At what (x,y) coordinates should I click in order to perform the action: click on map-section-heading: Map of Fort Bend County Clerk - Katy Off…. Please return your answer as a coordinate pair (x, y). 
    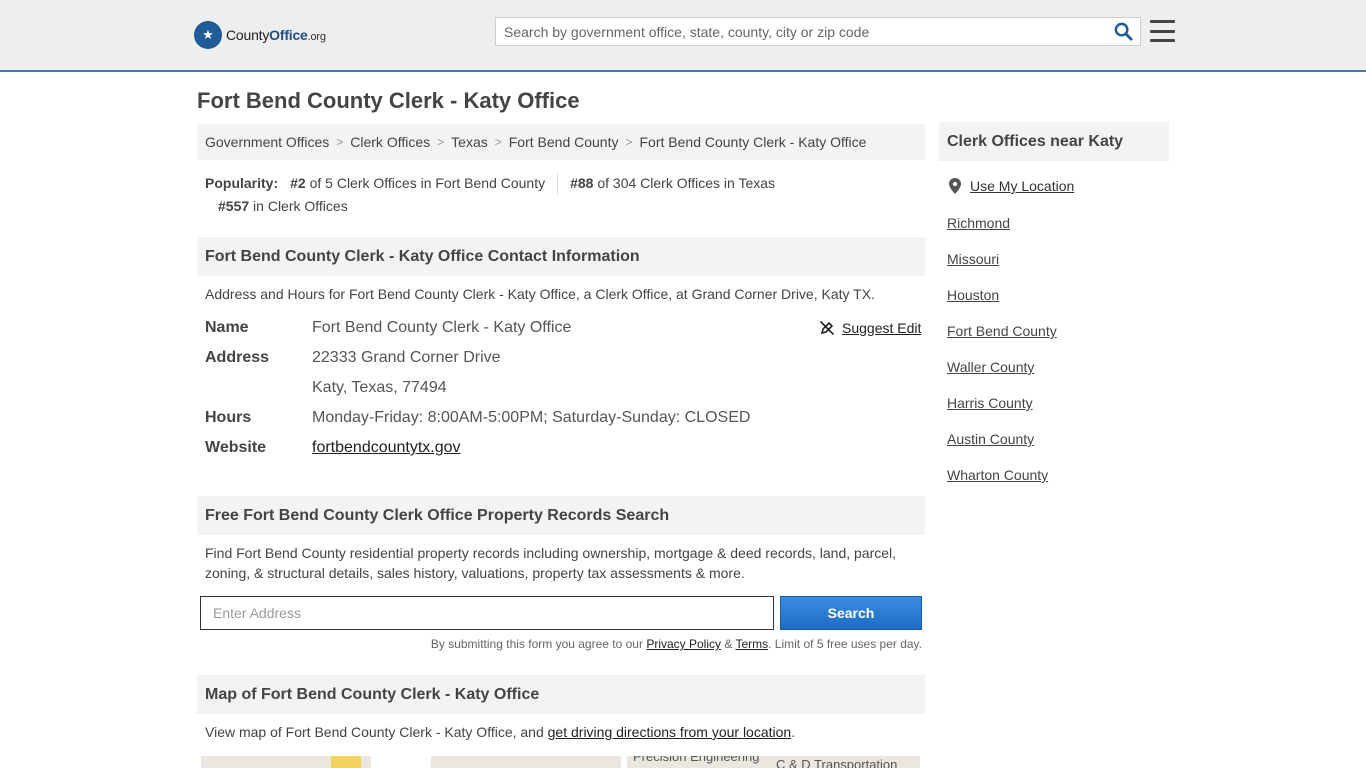
    Looking at the image, I should click on (561, 694).